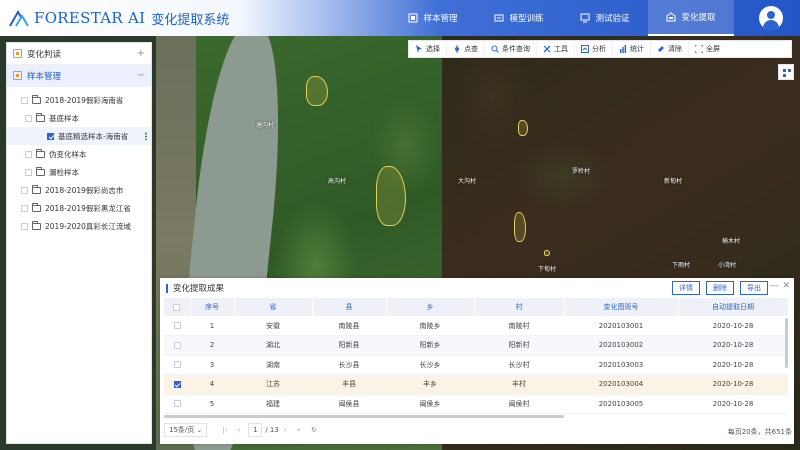 Image resolution: width=800 pixels, height=450 pixels. I want to click on map-label: 新甸村, so click(673, 181).